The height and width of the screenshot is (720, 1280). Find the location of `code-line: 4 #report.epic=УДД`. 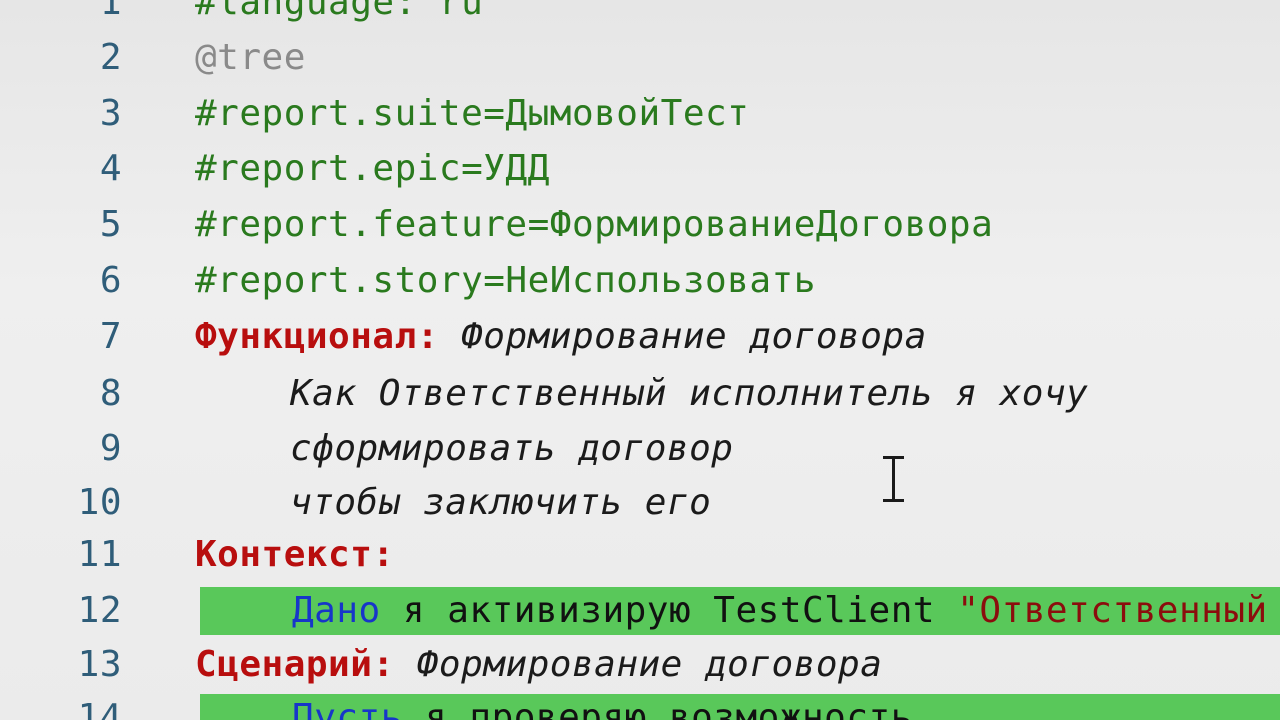

code-line: 4 #report.epic=УДД is located at coordinates (640, 169).